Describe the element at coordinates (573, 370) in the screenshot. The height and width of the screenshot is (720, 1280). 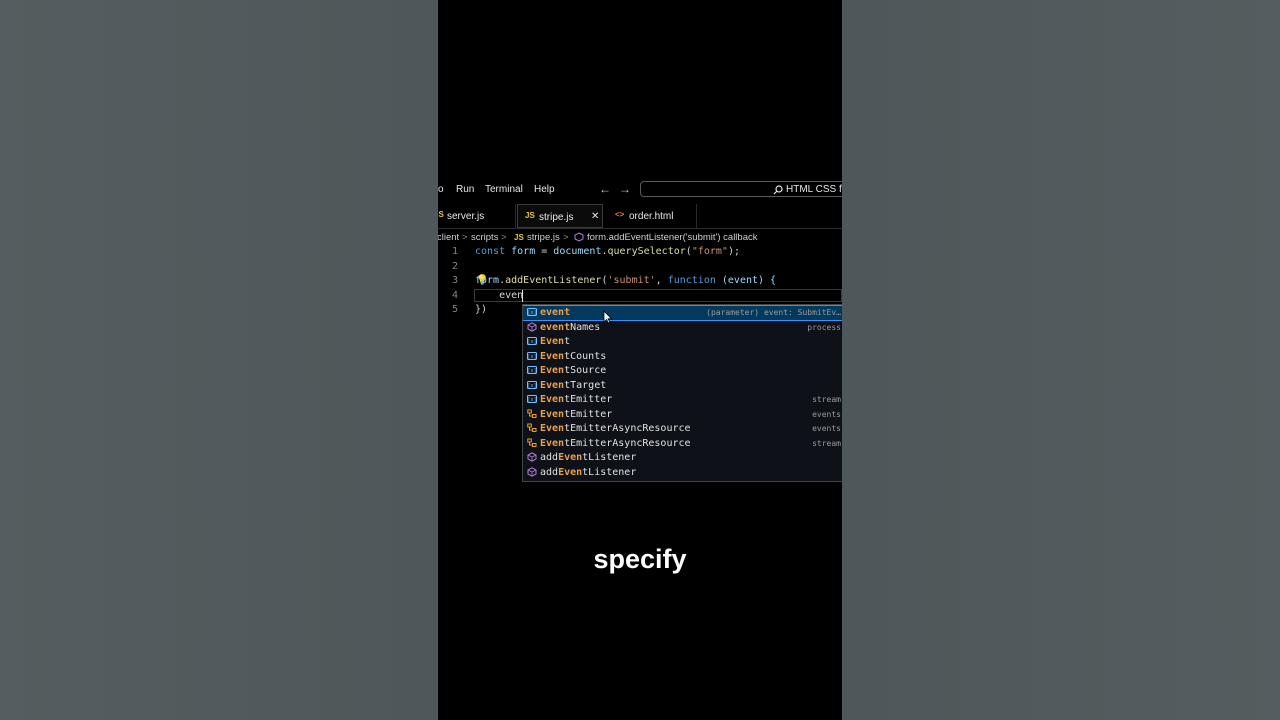
I see `suggestion-label: EventSource` at that location.